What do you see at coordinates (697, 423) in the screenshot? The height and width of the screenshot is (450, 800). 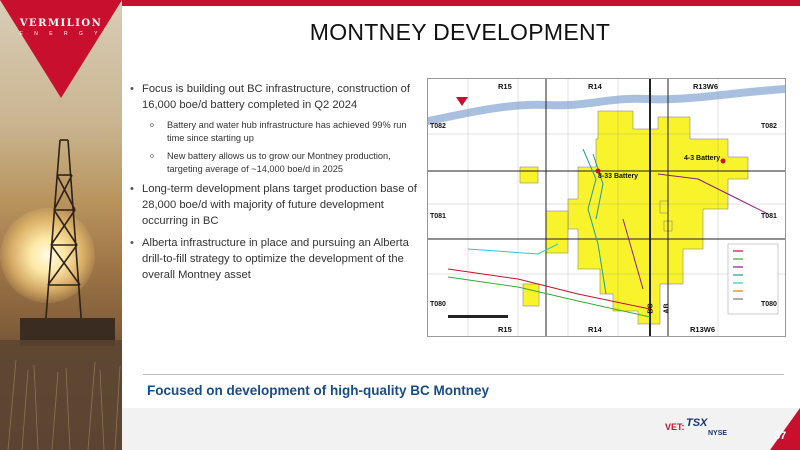 I see `tsx-logo: TSX` at bounding box center [697, 423].